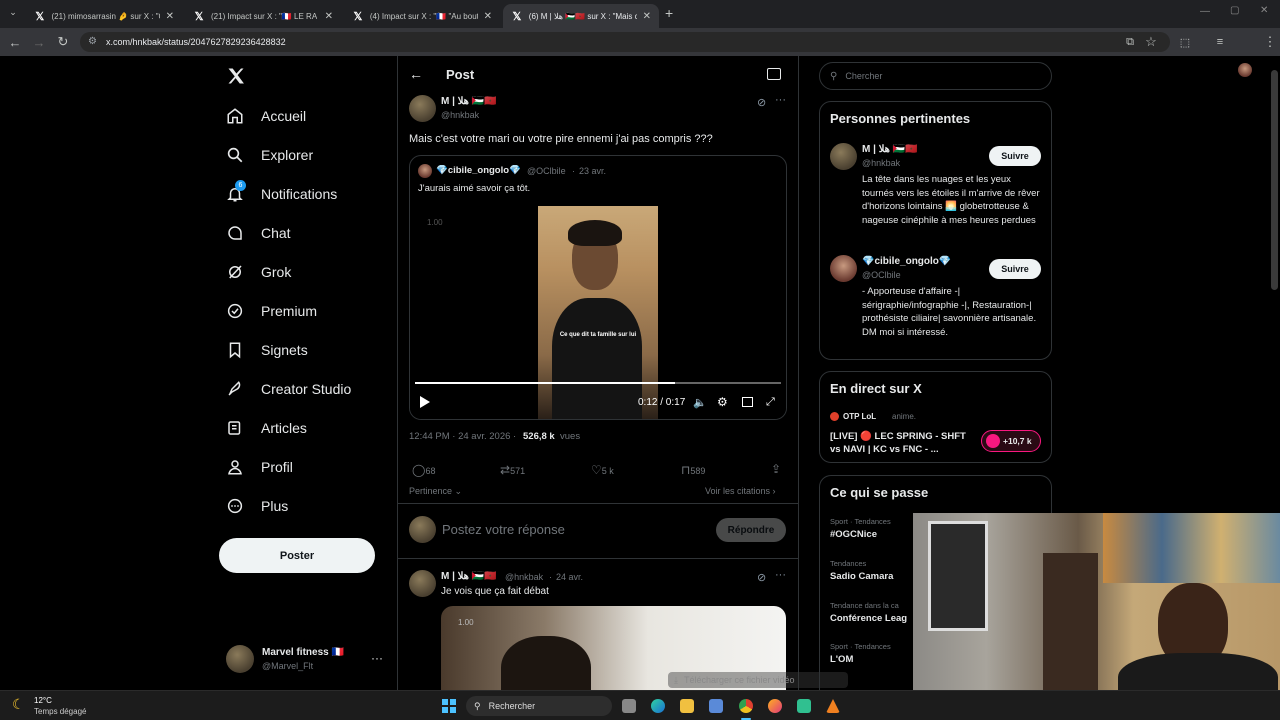 The width and height of the screenshot is (1280, 720). What do you see at coordinates (266, 350) in the screenshot?
I see `nav-bookmarks: Signets` at bounding box center [266, 350].